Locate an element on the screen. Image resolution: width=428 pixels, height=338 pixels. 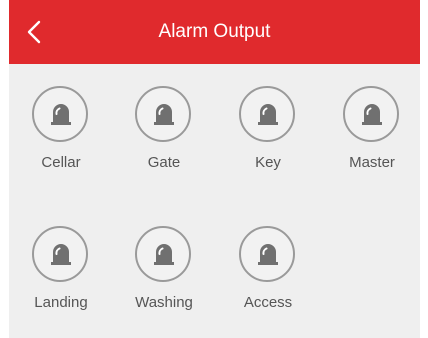
alarm-output-item: Key is located at coordinates (268, 124).